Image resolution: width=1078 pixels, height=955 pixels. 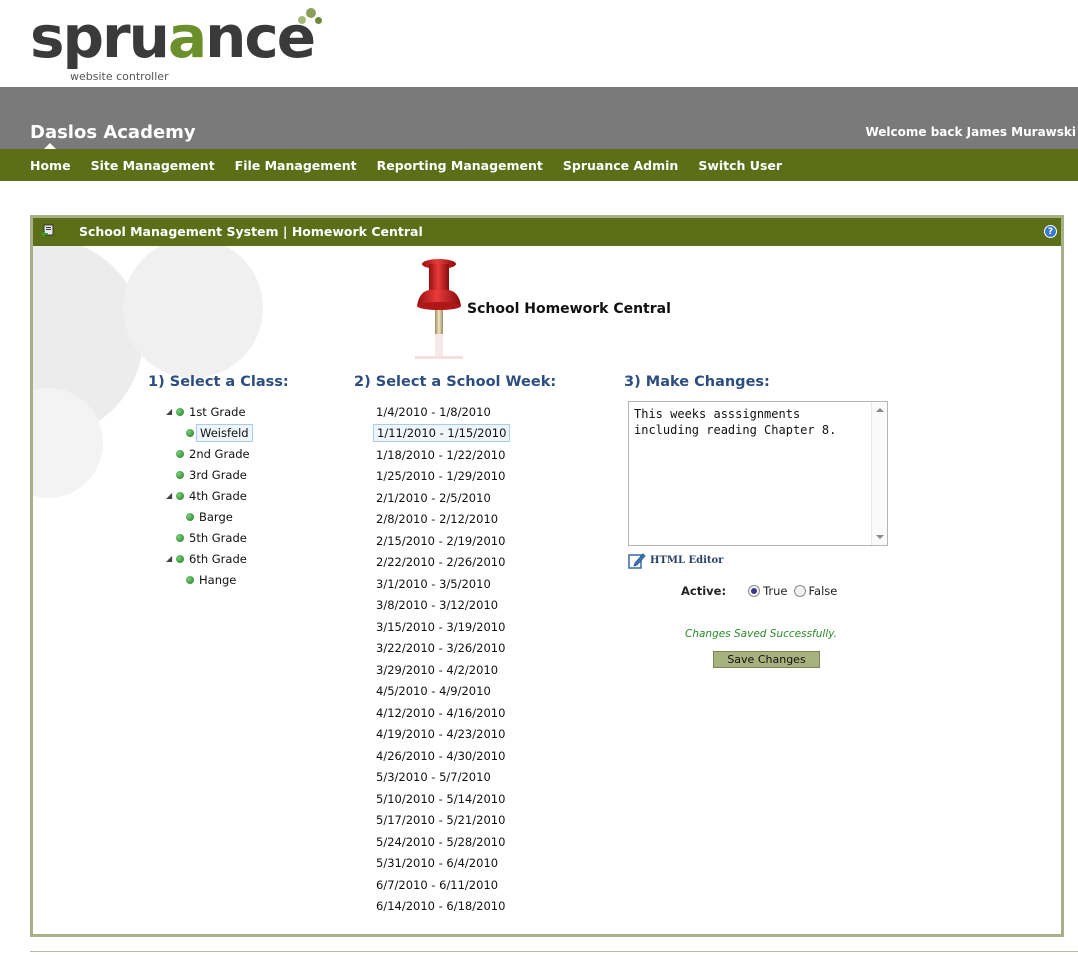 I want to click on tree-node-1st-grade: ◢ 1st Grade, so click(x=209, y=411).